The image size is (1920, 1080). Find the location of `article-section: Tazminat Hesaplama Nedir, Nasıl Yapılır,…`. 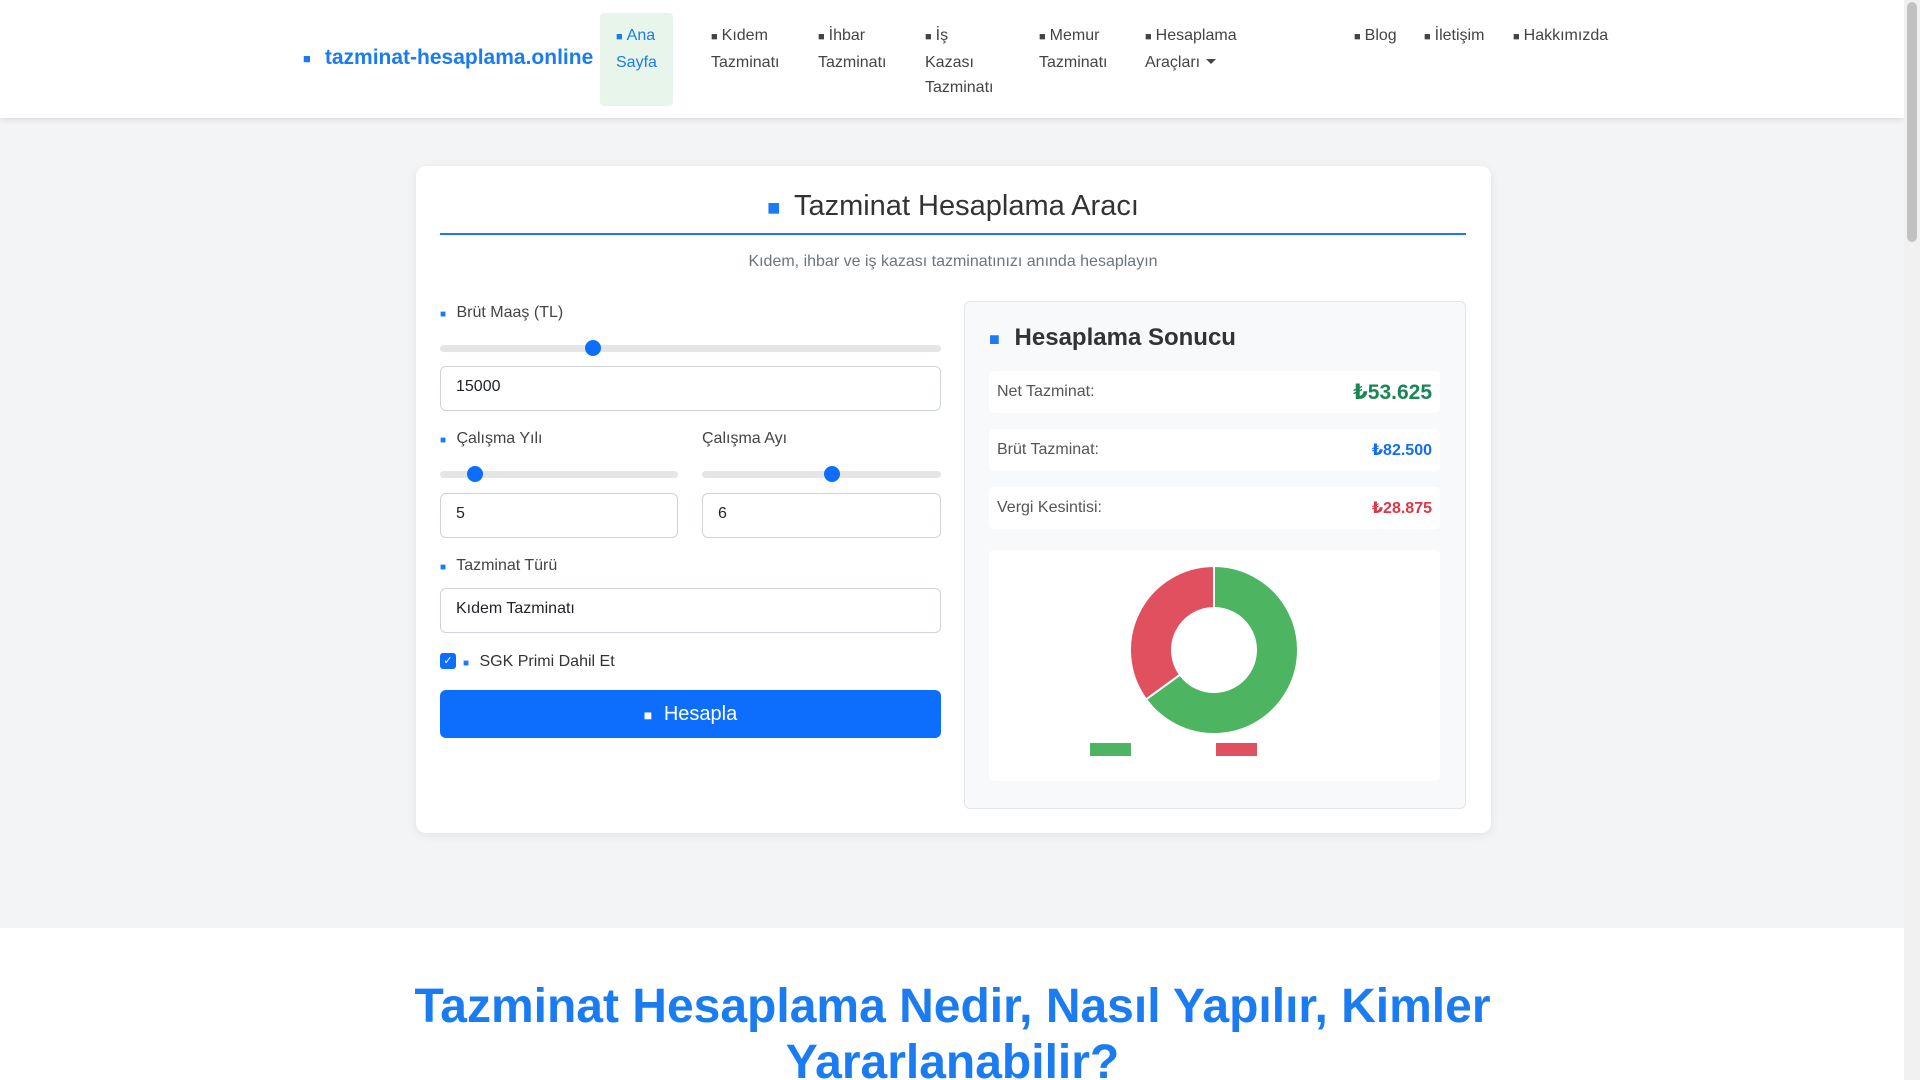

article-section: Tazminat Hesaplama Nedir, Nasıl Yapılır,… is located at coordinates (952, 1004).